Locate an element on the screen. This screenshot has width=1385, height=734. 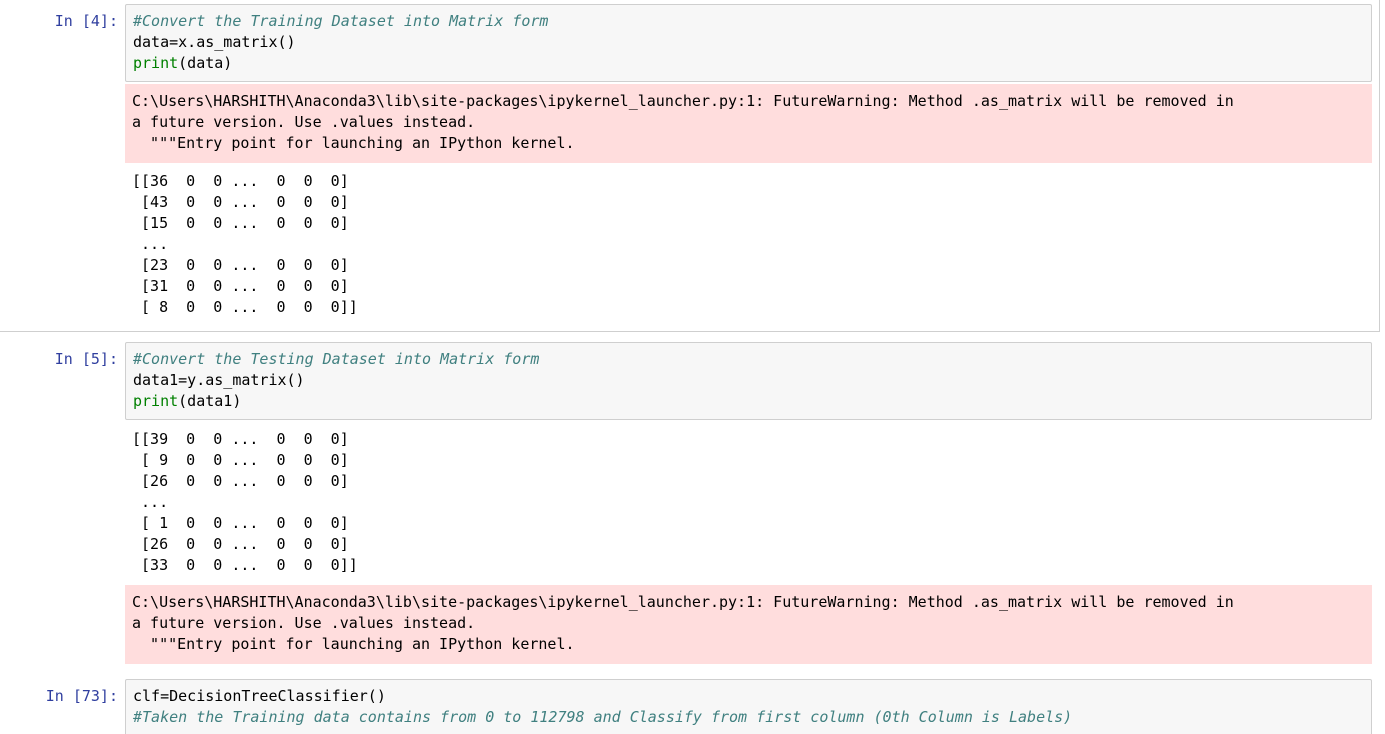
output-line: [ 8 0 0 ... 0 0 0]] is located at coordinates (245, 307).